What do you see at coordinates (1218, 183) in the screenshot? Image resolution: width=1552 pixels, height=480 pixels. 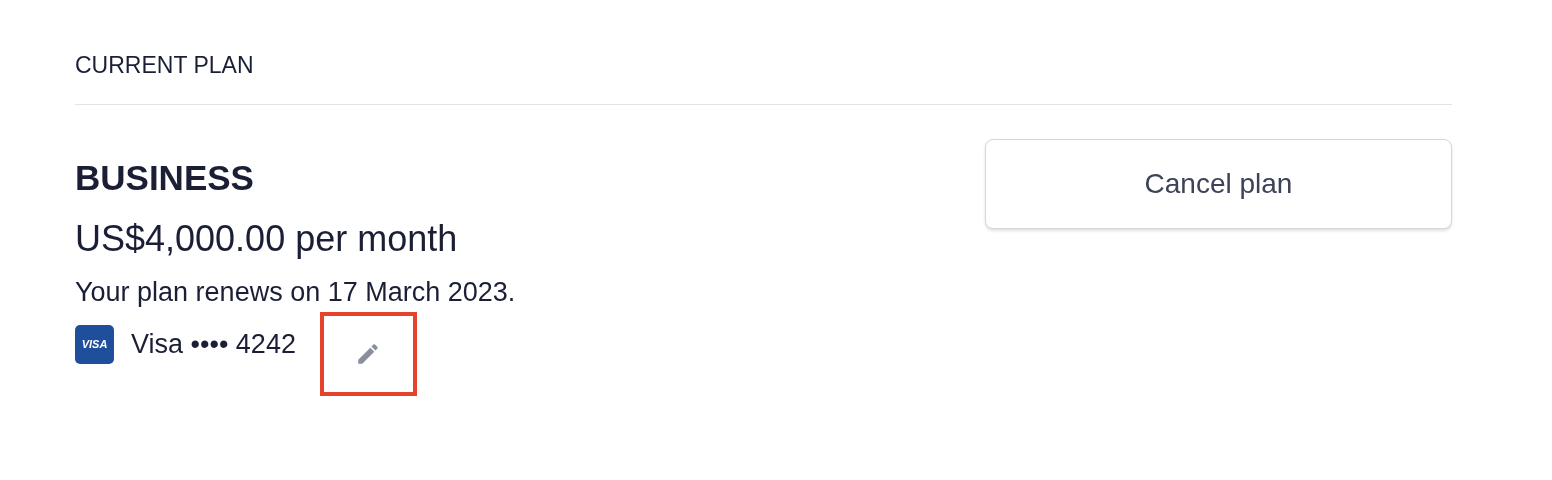 I see `cancel-plan-button: Cancel plan` at bounding box center [1218, 183].